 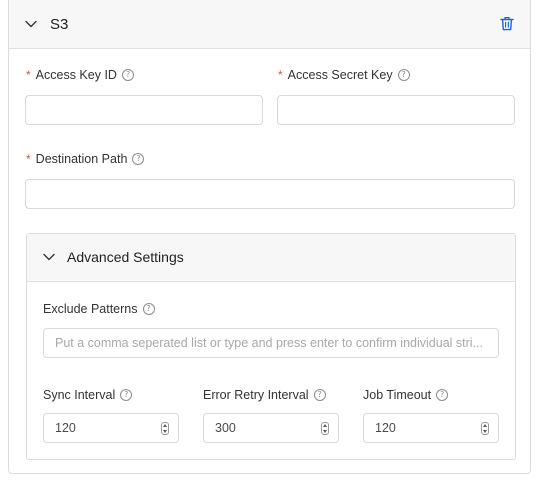 I want to click on access-key-id-label: * Access Key ID ?, so click(x=80, y=75).